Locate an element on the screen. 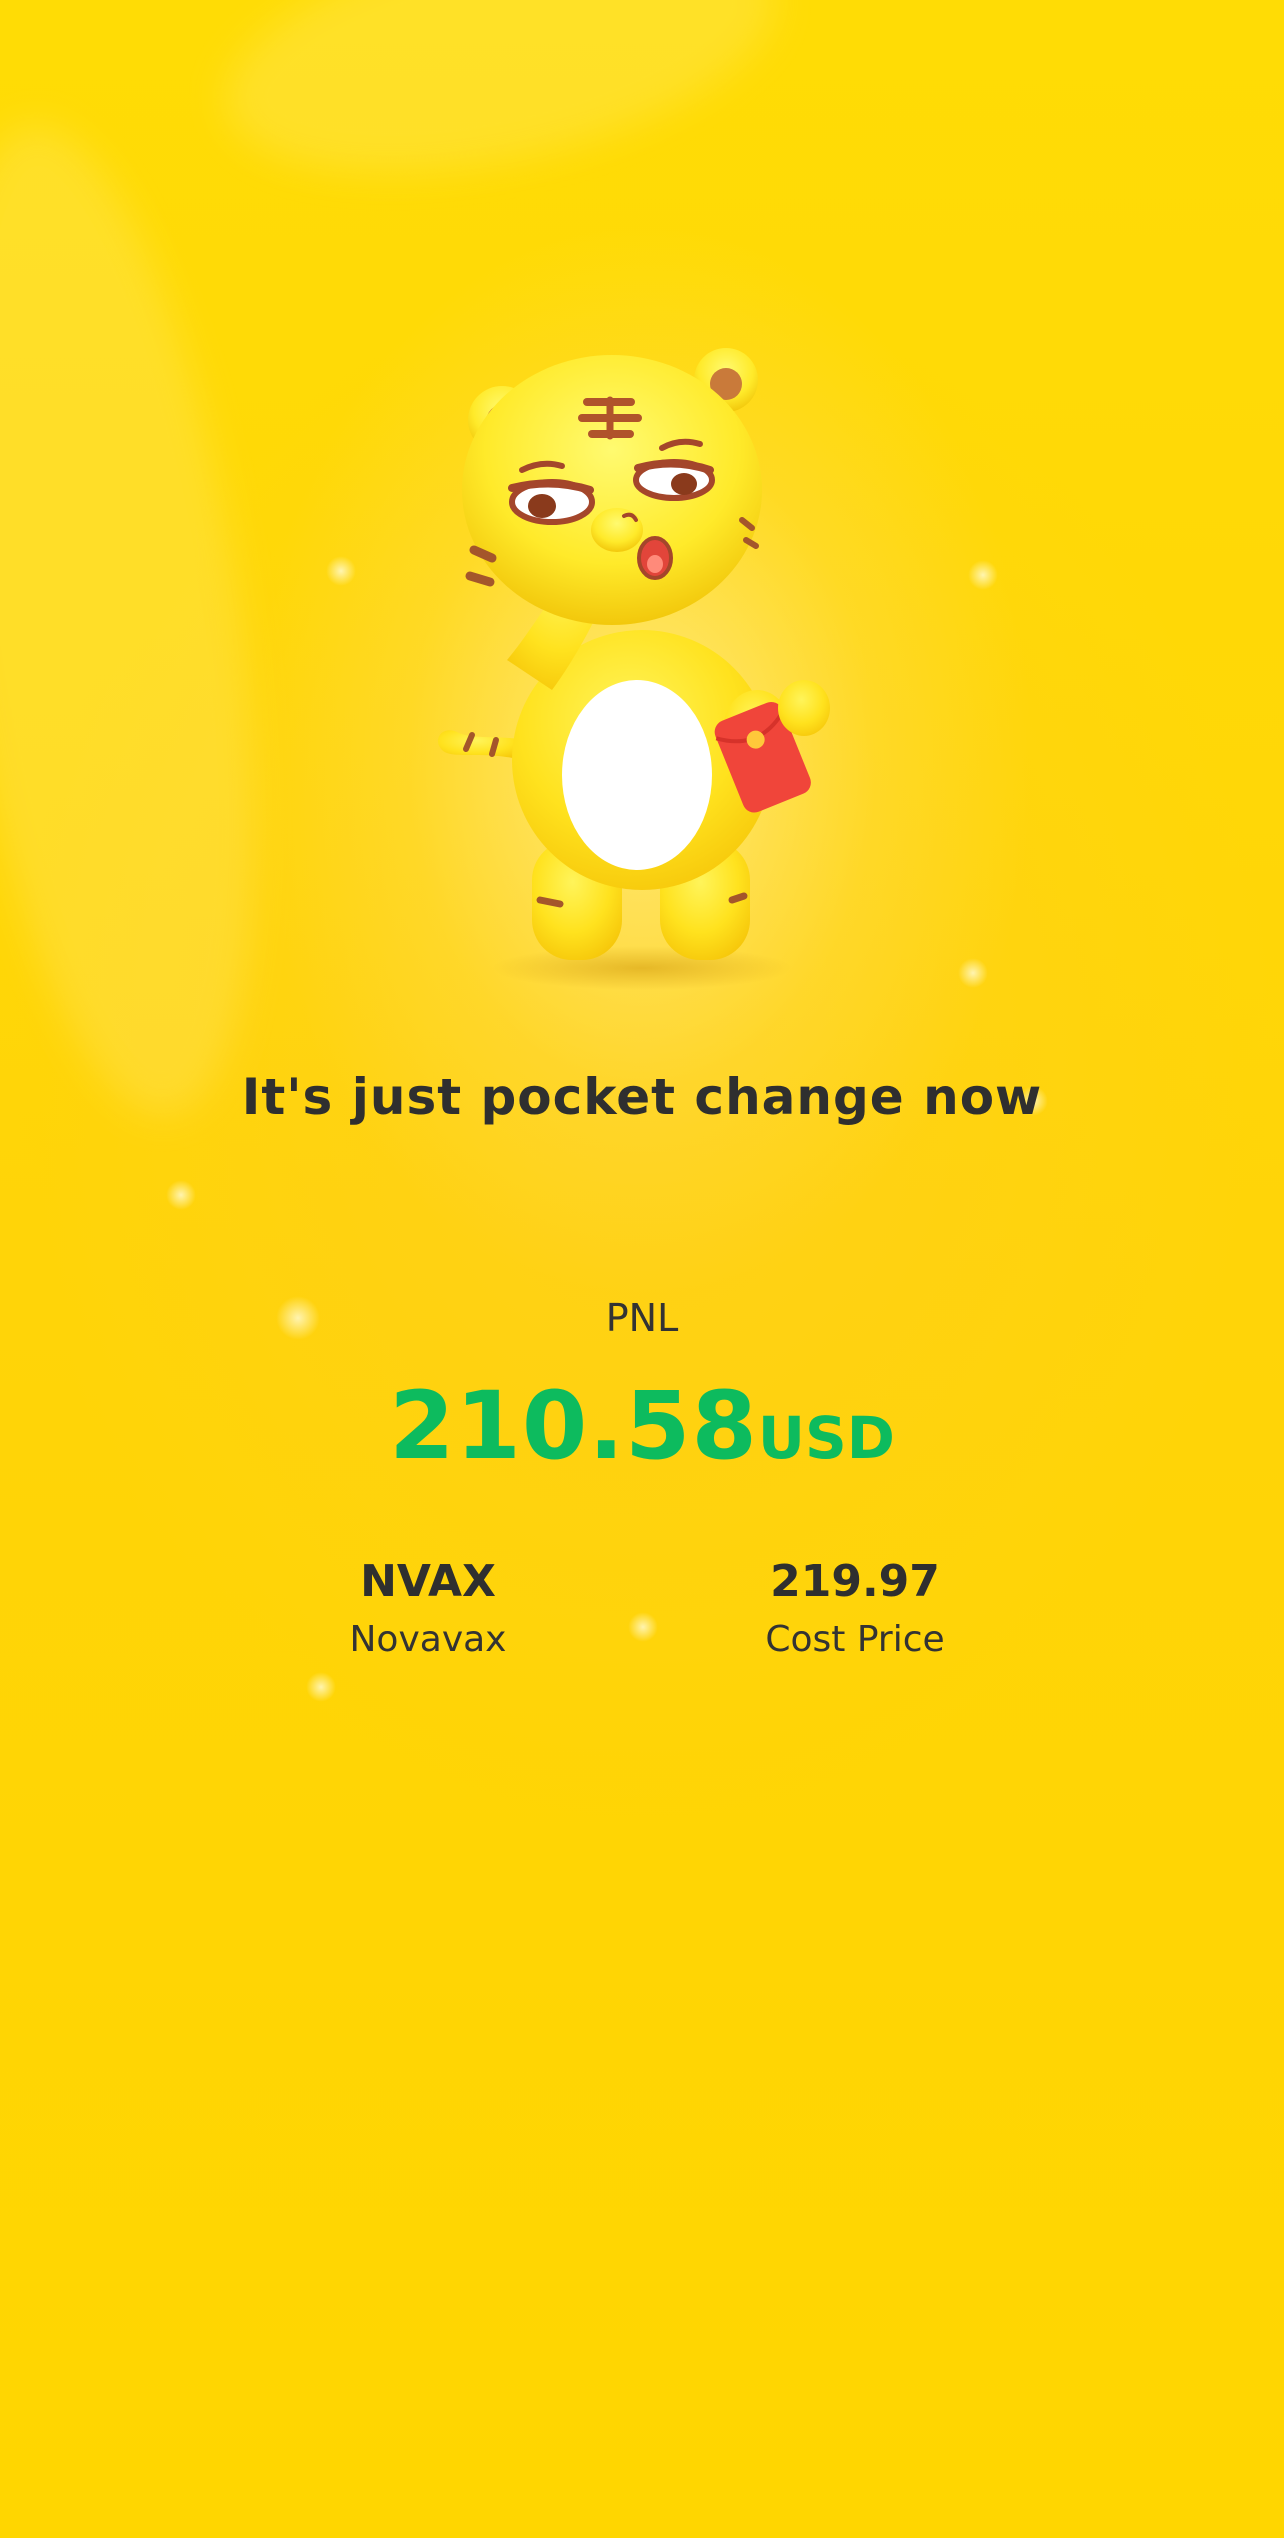 The image size is (1284, 2538). pnl-label: PNL is located at coordinates (642, 1318).